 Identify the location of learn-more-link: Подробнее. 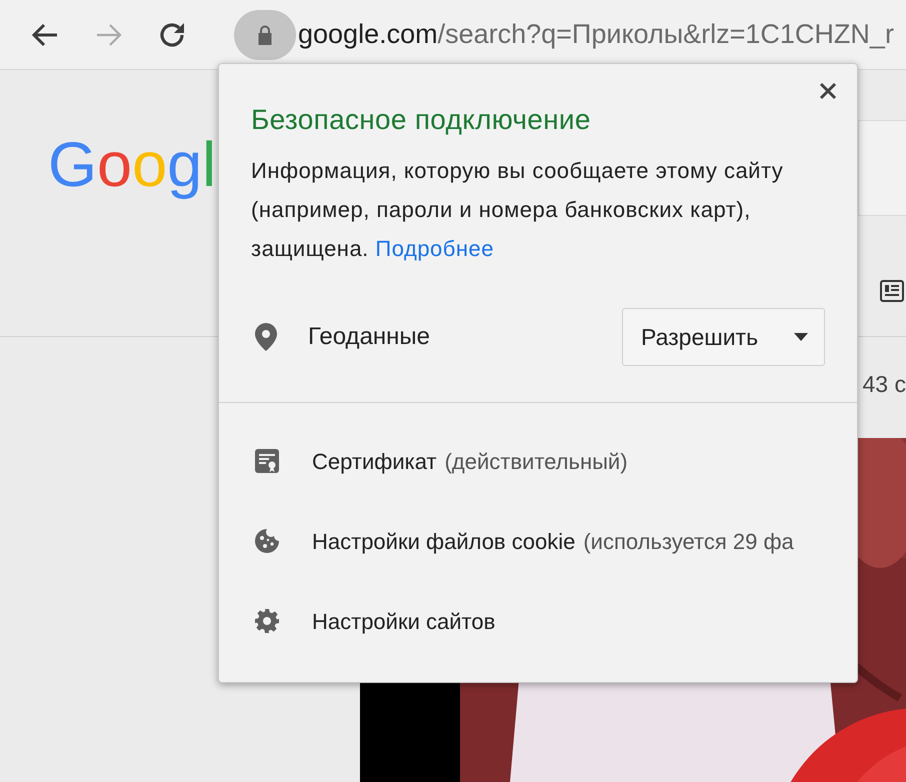
(434, 248).